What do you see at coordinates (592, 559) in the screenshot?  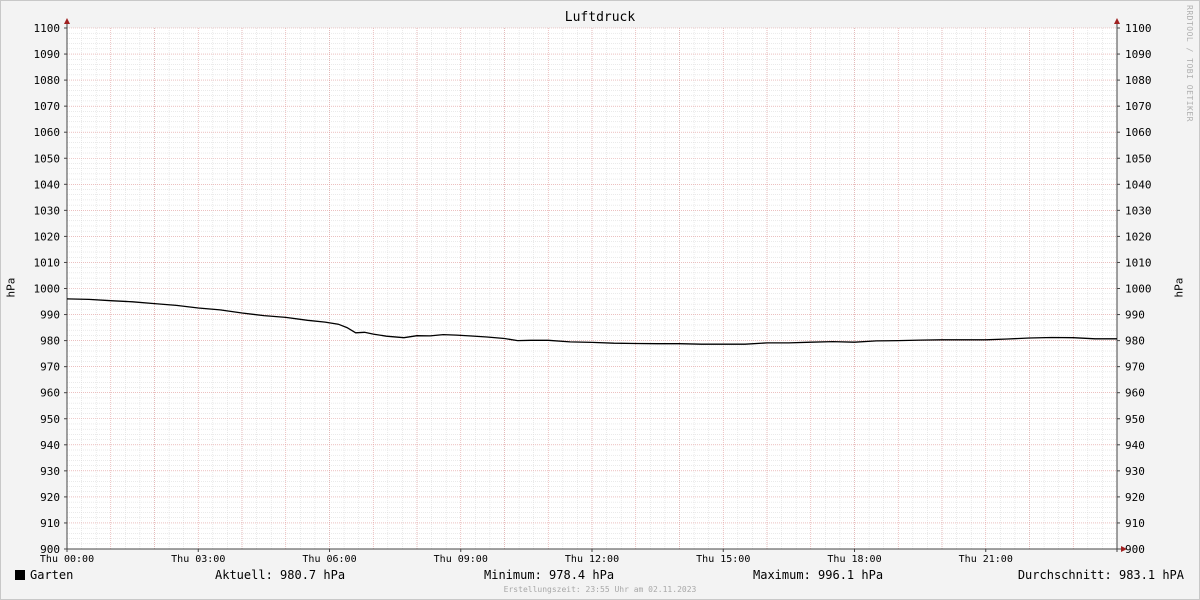 I see `x-tick-label: Thu 12:00` at bounding box center [592, 559].